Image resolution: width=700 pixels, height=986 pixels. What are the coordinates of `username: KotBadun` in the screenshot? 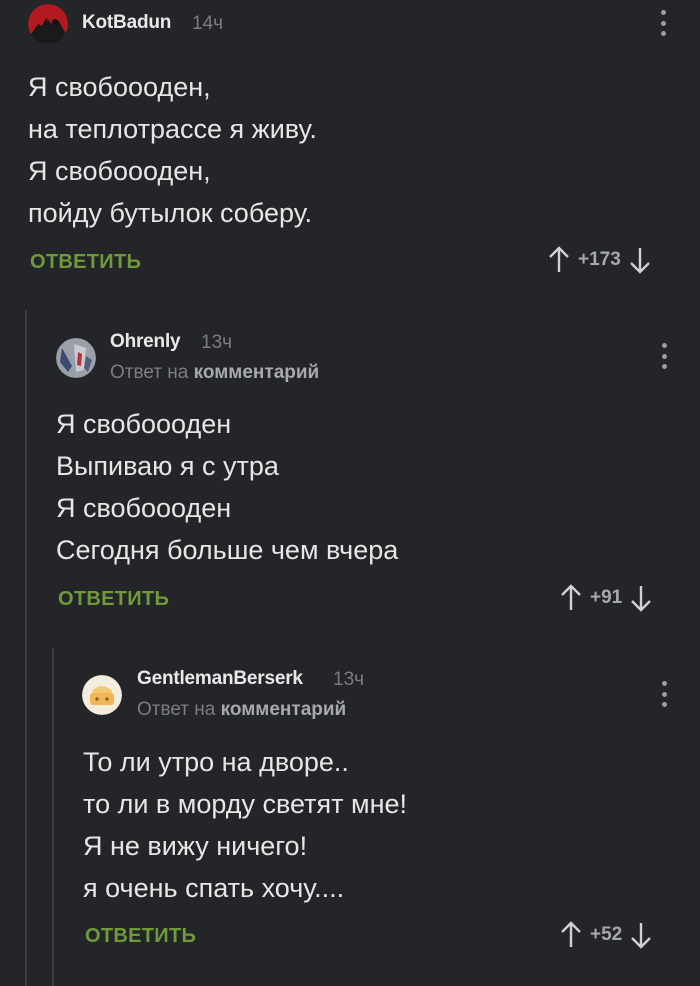 It's located at (126, 23).